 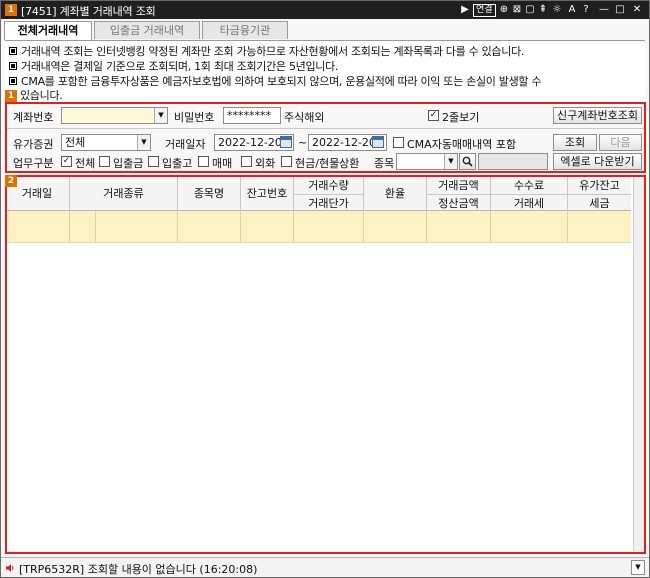 What do you see at coordinates (11, 181) in the screenshot?
I see `section2-badge: 2` at bounding box center [11, 181].